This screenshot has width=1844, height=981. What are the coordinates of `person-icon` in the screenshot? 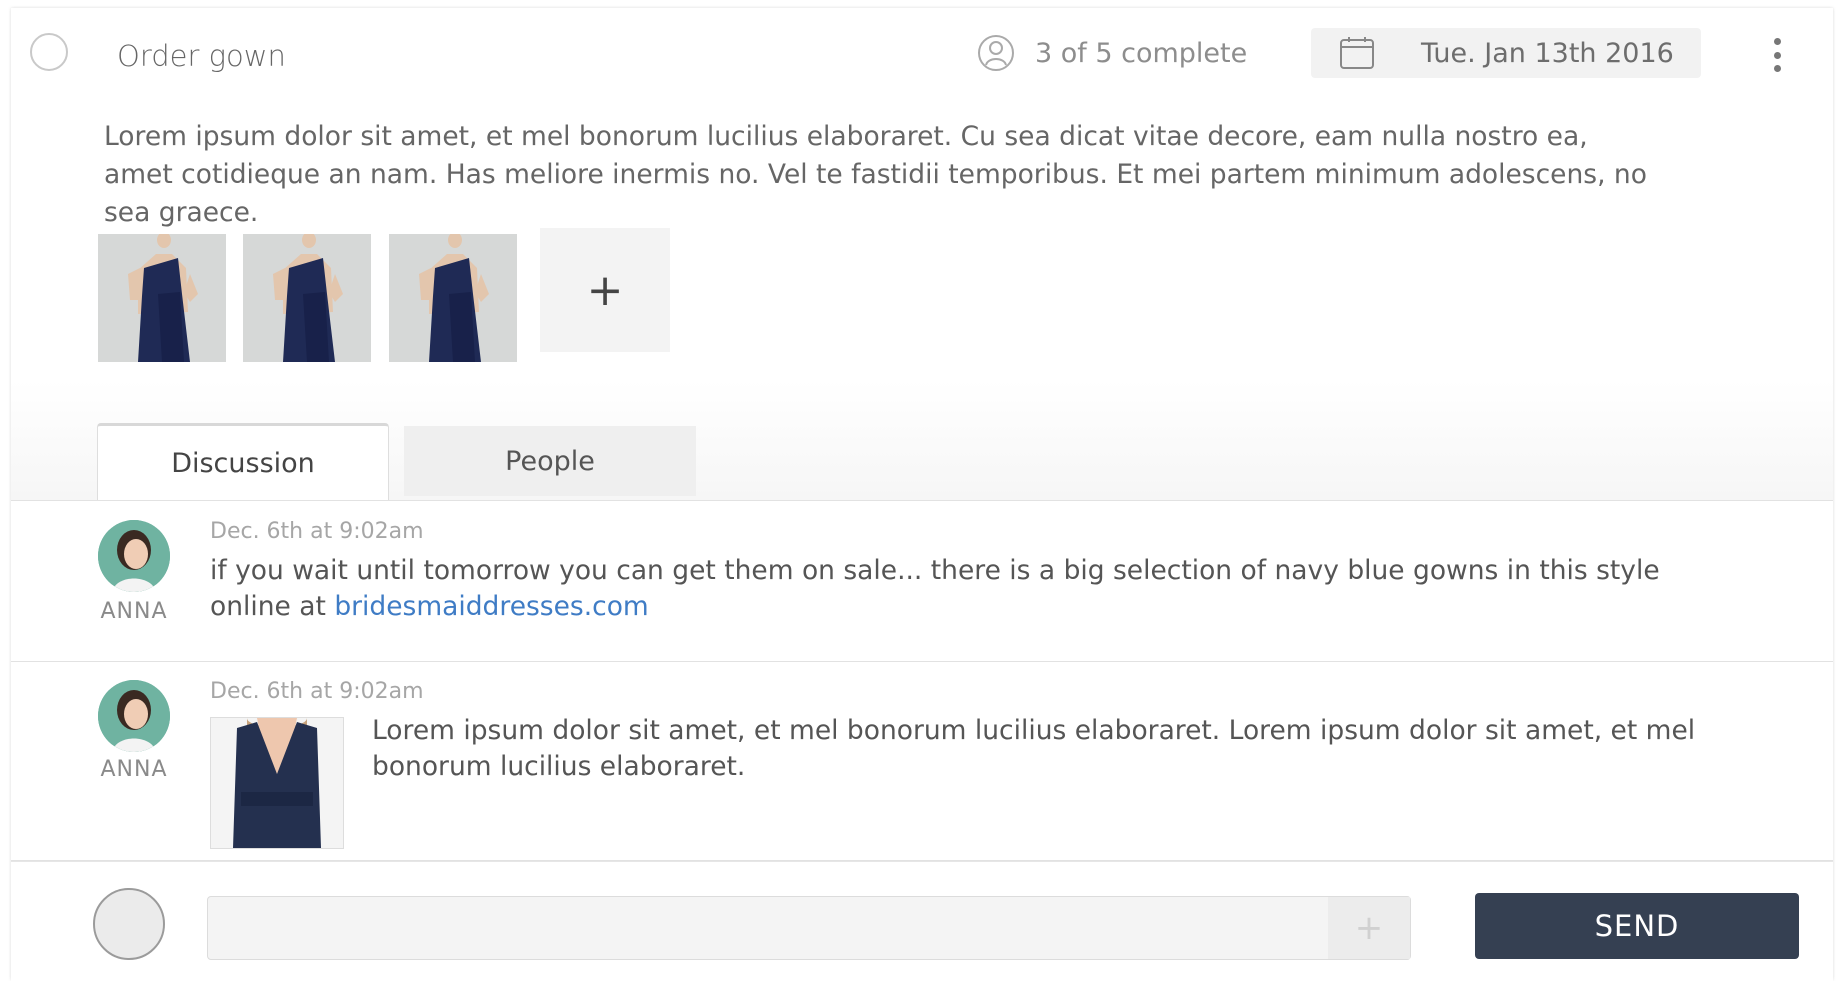 It's located at (996, 53).